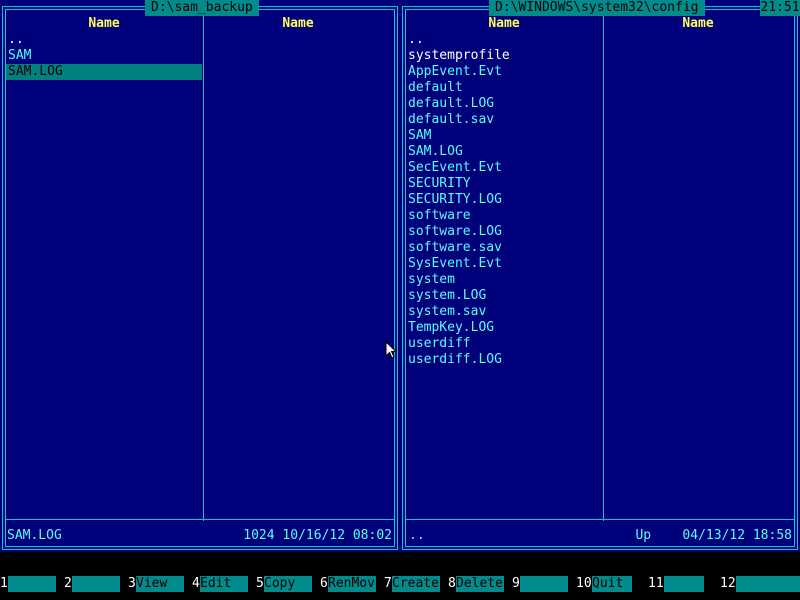  Describe the element at coordinates (504, 344) in the screenshot. I see `file-item: userdiff` at that location.